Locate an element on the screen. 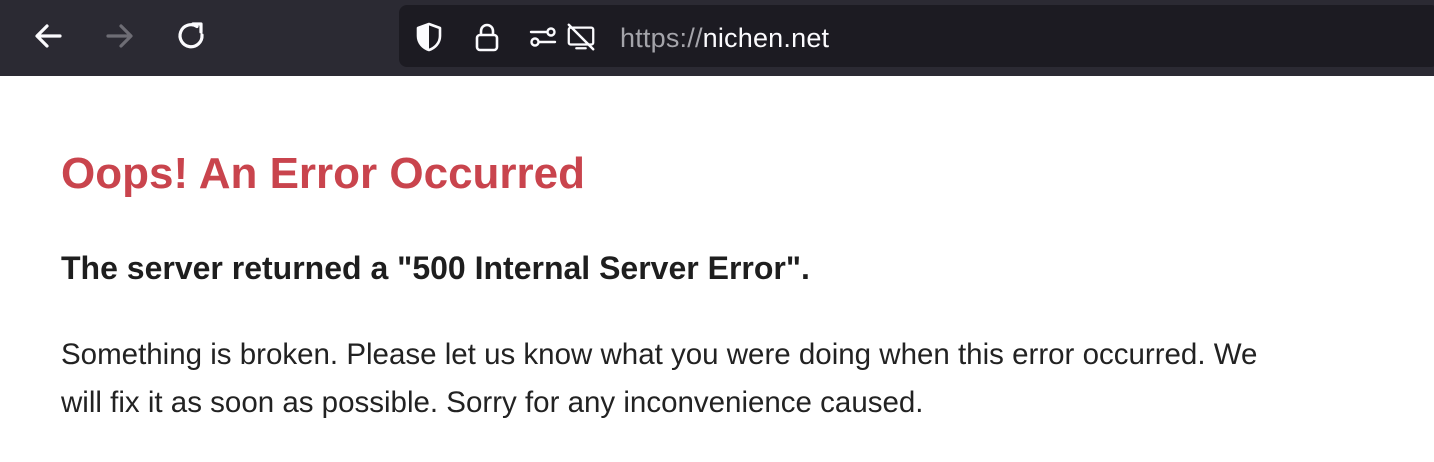  camera-blocked-icon is located at coordinates (581, 37).